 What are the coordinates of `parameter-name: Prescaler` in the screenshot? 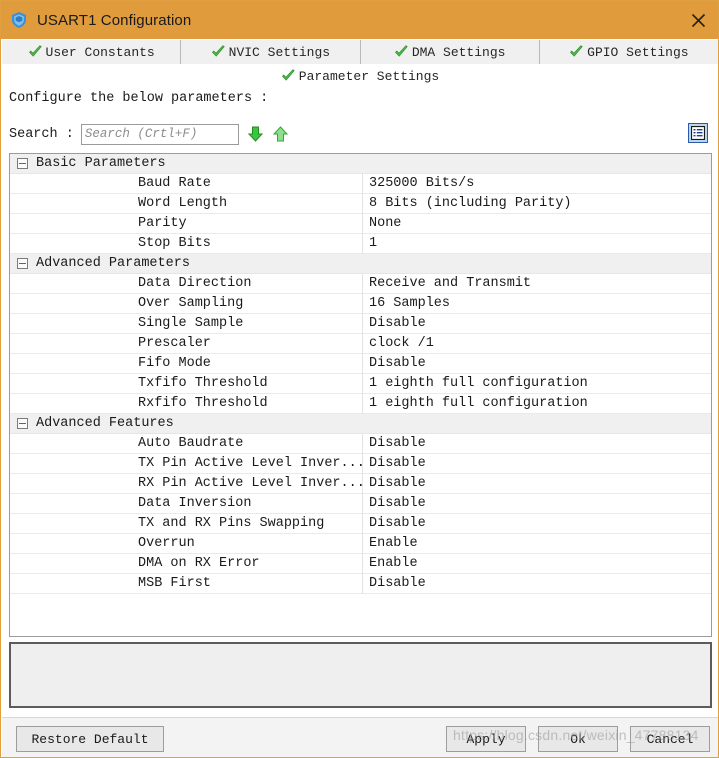 It's located at (174, 343).